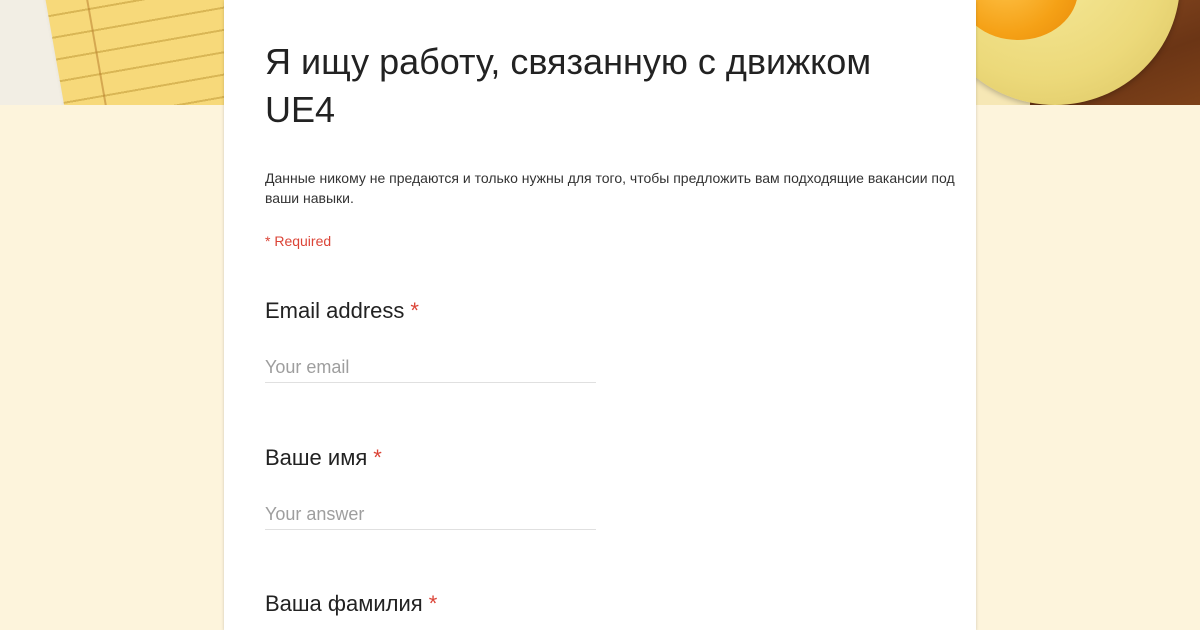 This screenshot has height=630, width=1200. What do you see at coordinates (568, 85) in the screenshot?
I see `form-title: Я ищу работу, связанную с движком UE4` at bounding box center [568, 85].